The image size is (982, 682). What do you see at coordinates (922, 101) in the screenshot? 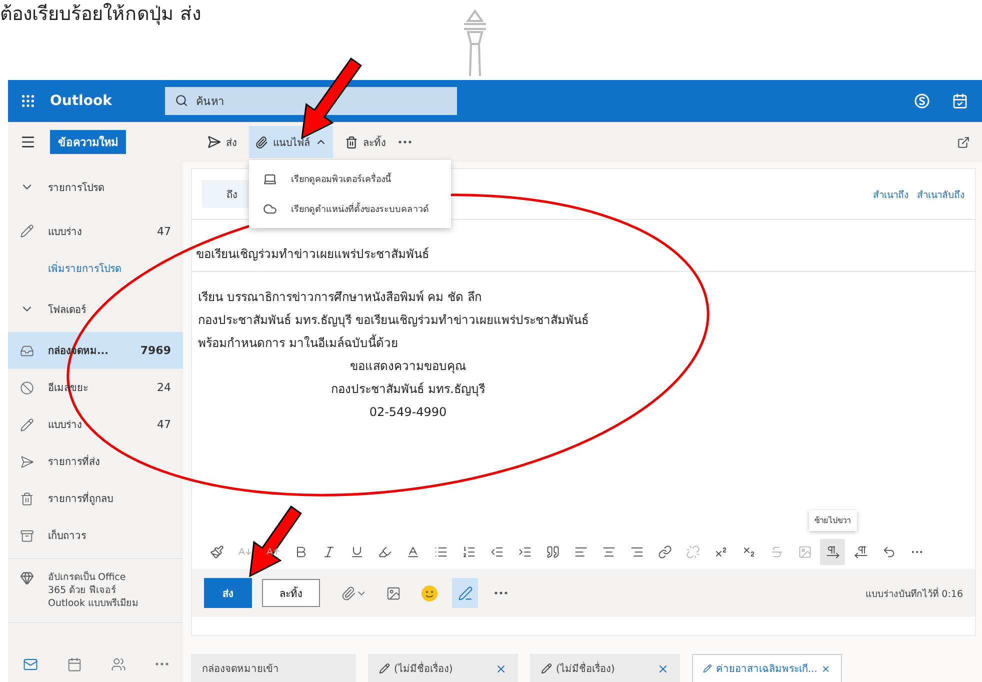
I see `circled-s-icon` at bounding box center [922, 101].